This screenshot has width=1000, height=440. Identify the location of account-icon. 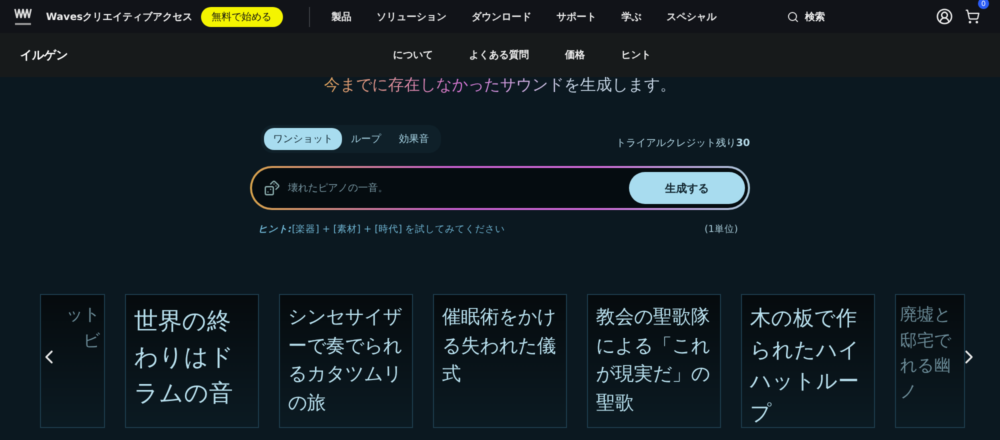
(944, 16).